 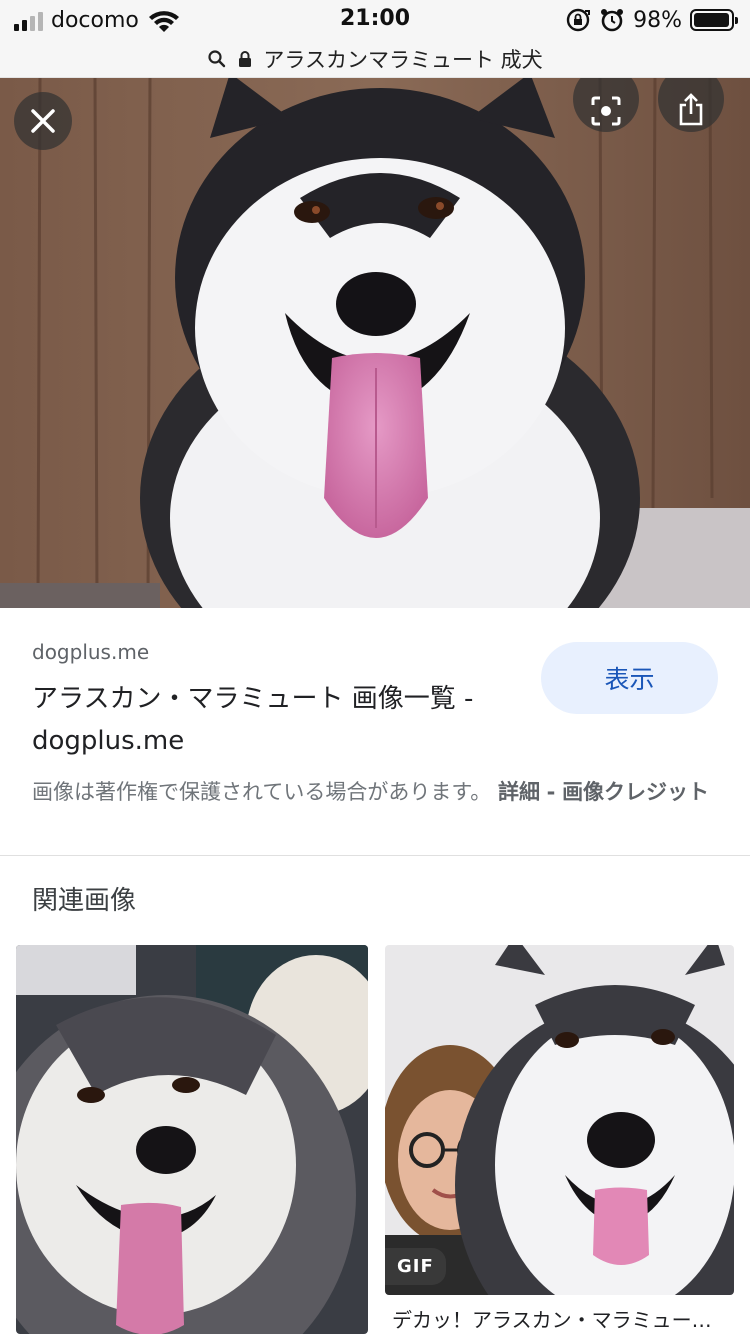 What do you see at coordinates (90, 652) in the screenshot?
I see `source-domain: dogplus.me` at bounding box center [90, 652].